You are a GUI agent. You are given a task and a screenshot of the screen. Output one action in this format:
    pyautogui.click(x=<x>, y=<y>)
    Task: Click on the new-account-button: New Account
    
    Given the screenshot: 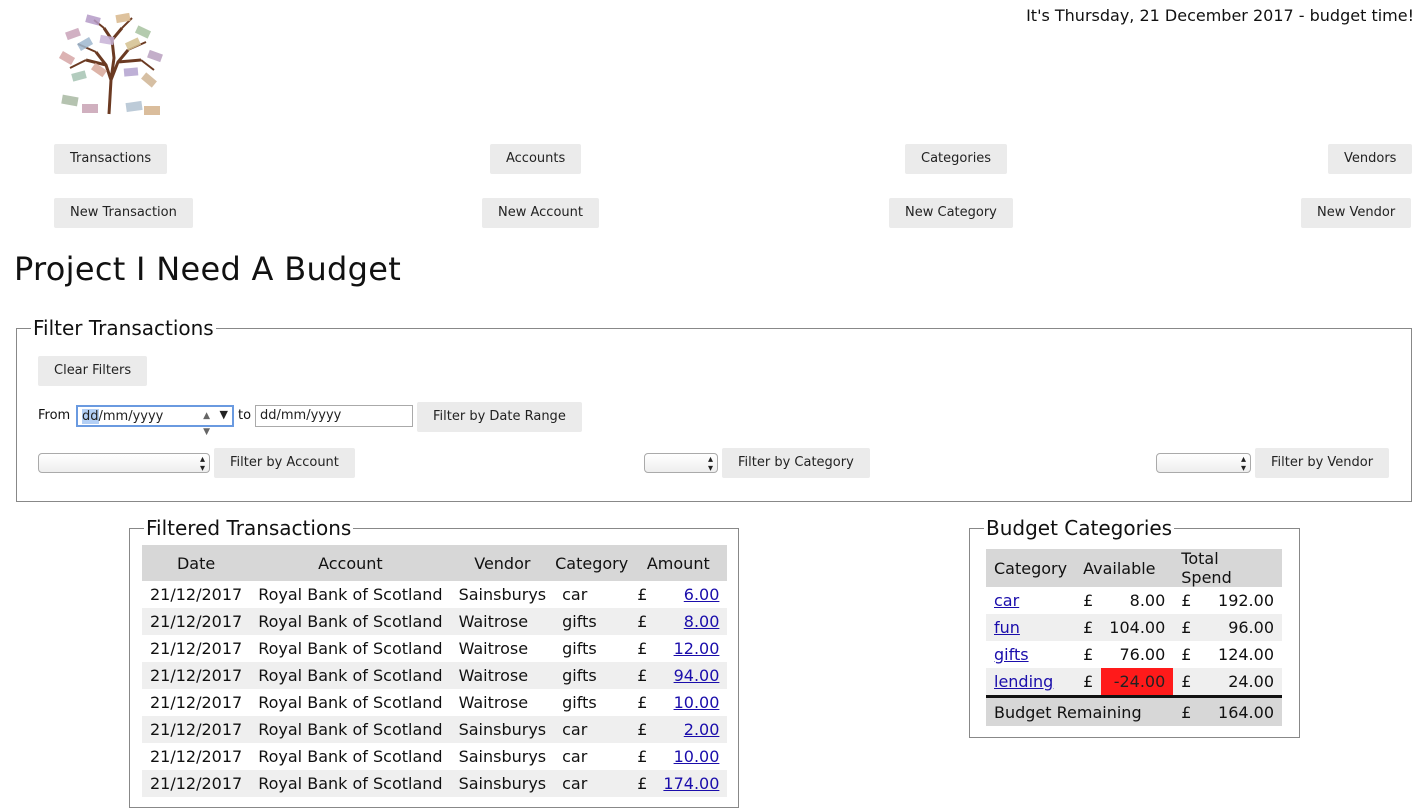 What is the action you would take?
    pyautogui.click(x=540, y=213)
    